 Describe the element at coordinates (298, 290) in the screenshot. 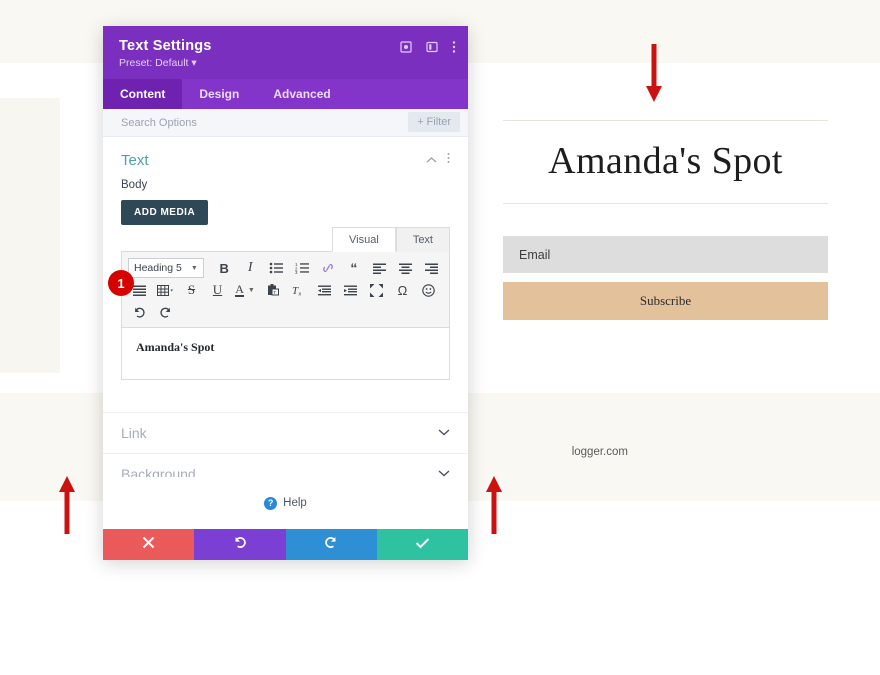

I see `clear-formatting-icon: Tx` at that location.